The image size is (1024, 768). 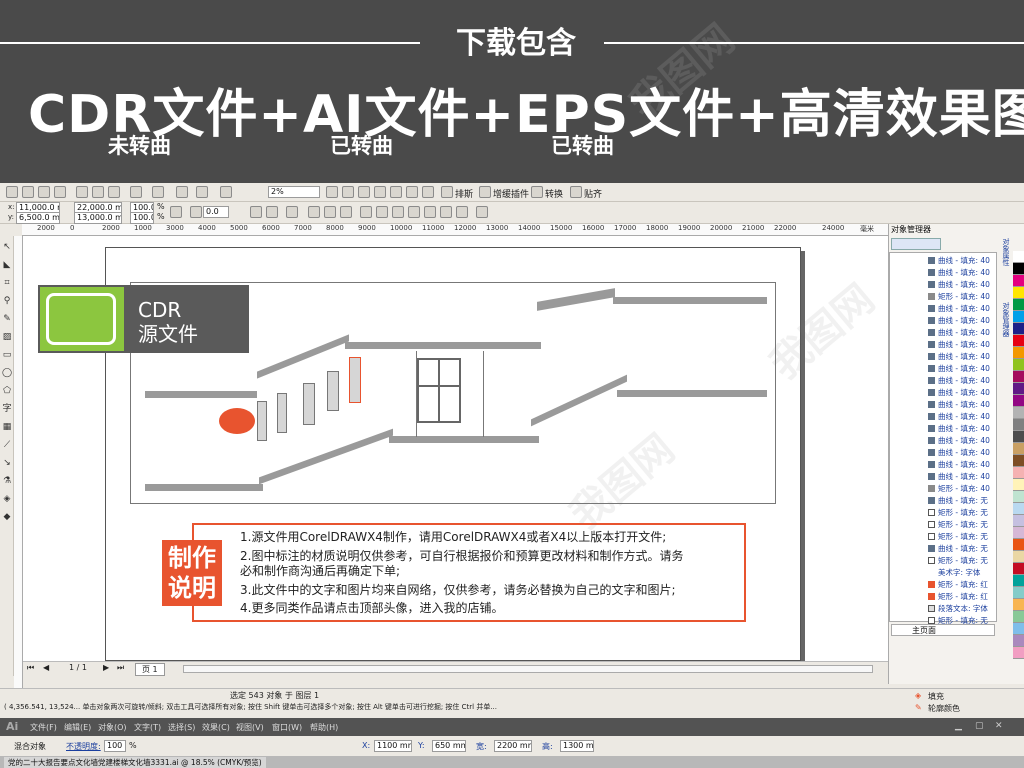 I want to click on toolbar-label-sort: 排斯, so click(x=464, y=193).